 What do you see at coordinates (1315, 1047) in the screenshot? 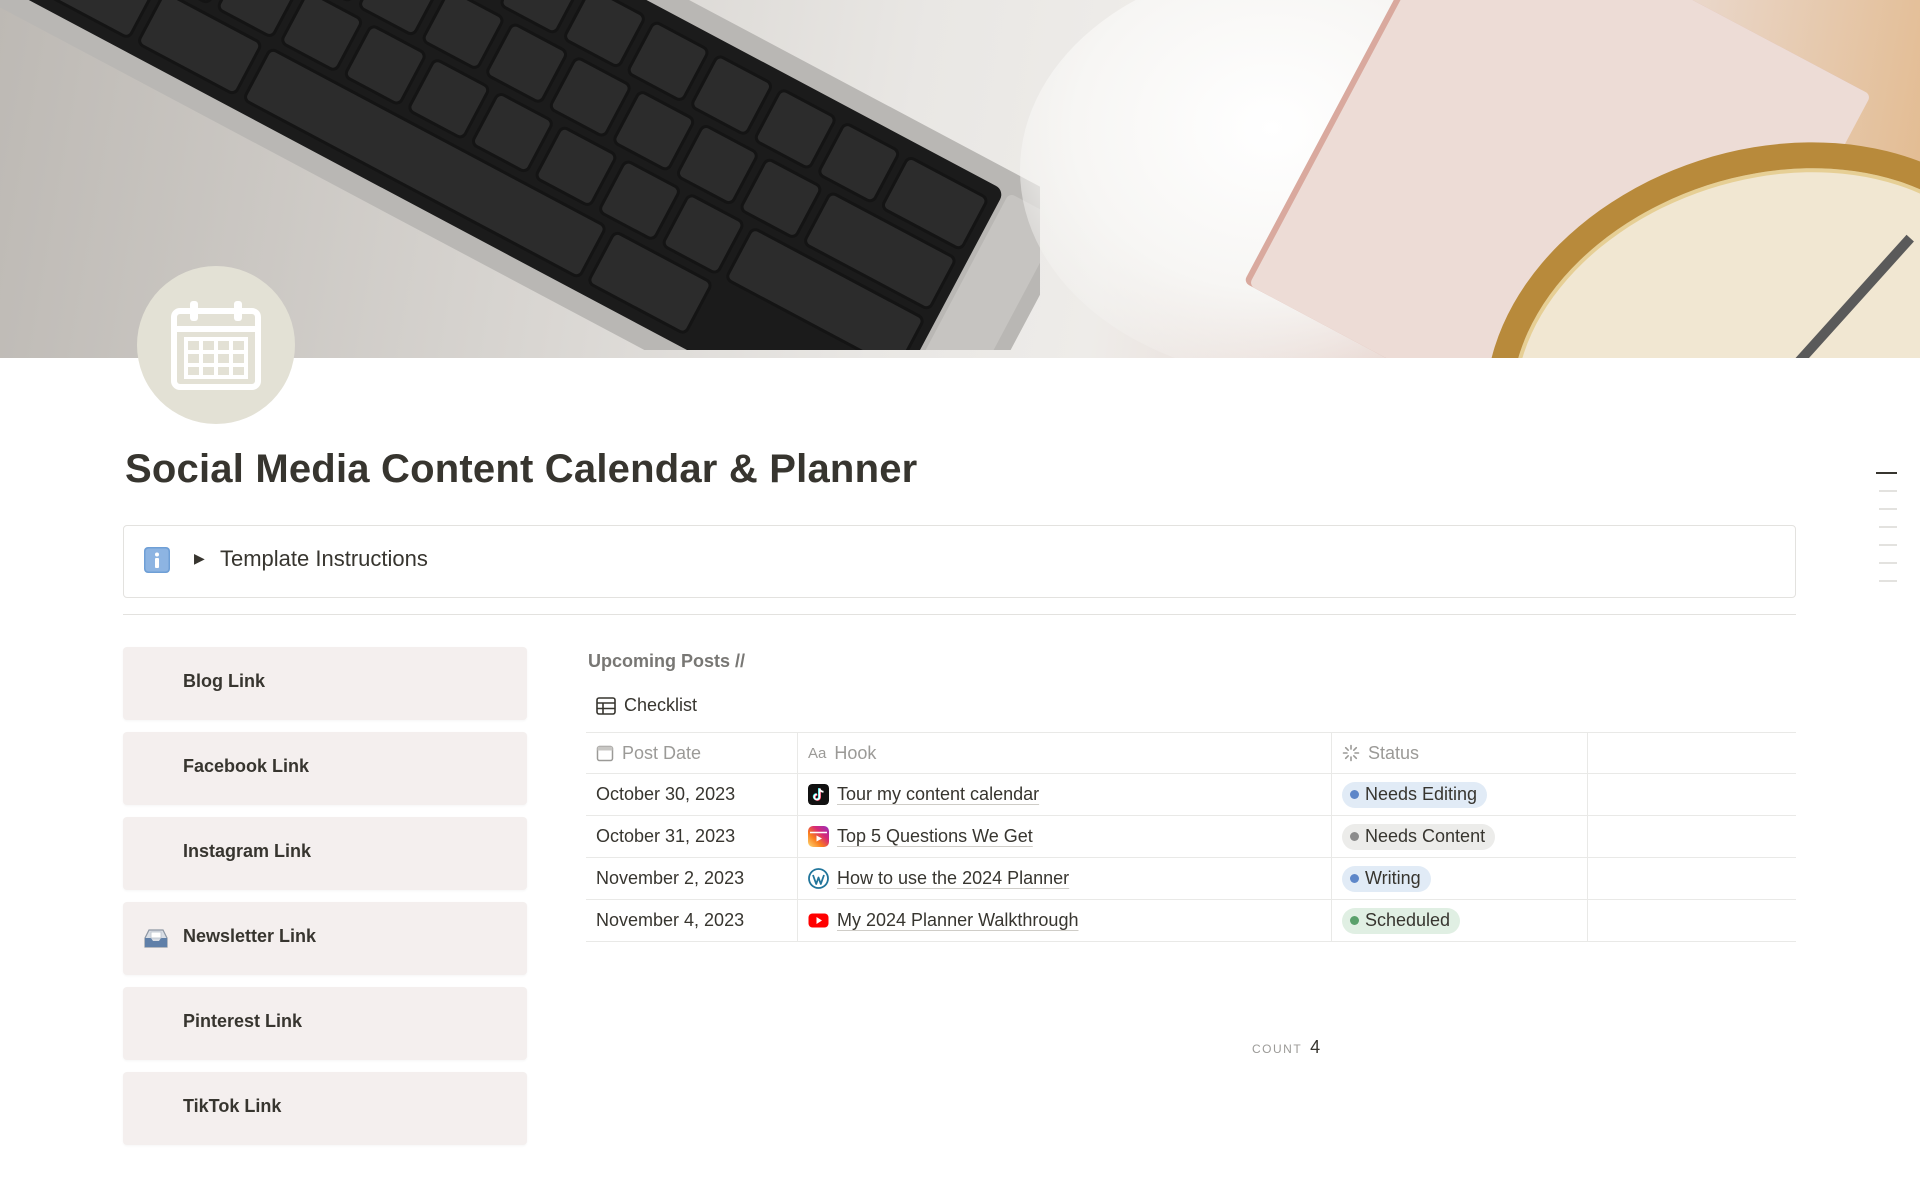
I see `count-value: 4` at bounding box center [1315, 1047].